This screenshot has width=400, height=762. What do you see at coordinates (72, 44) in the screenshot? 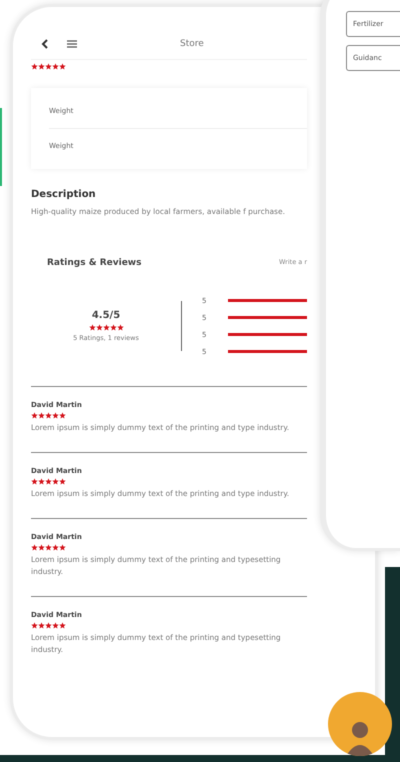
I see `menu-icon` at bounding box center [72, 44].